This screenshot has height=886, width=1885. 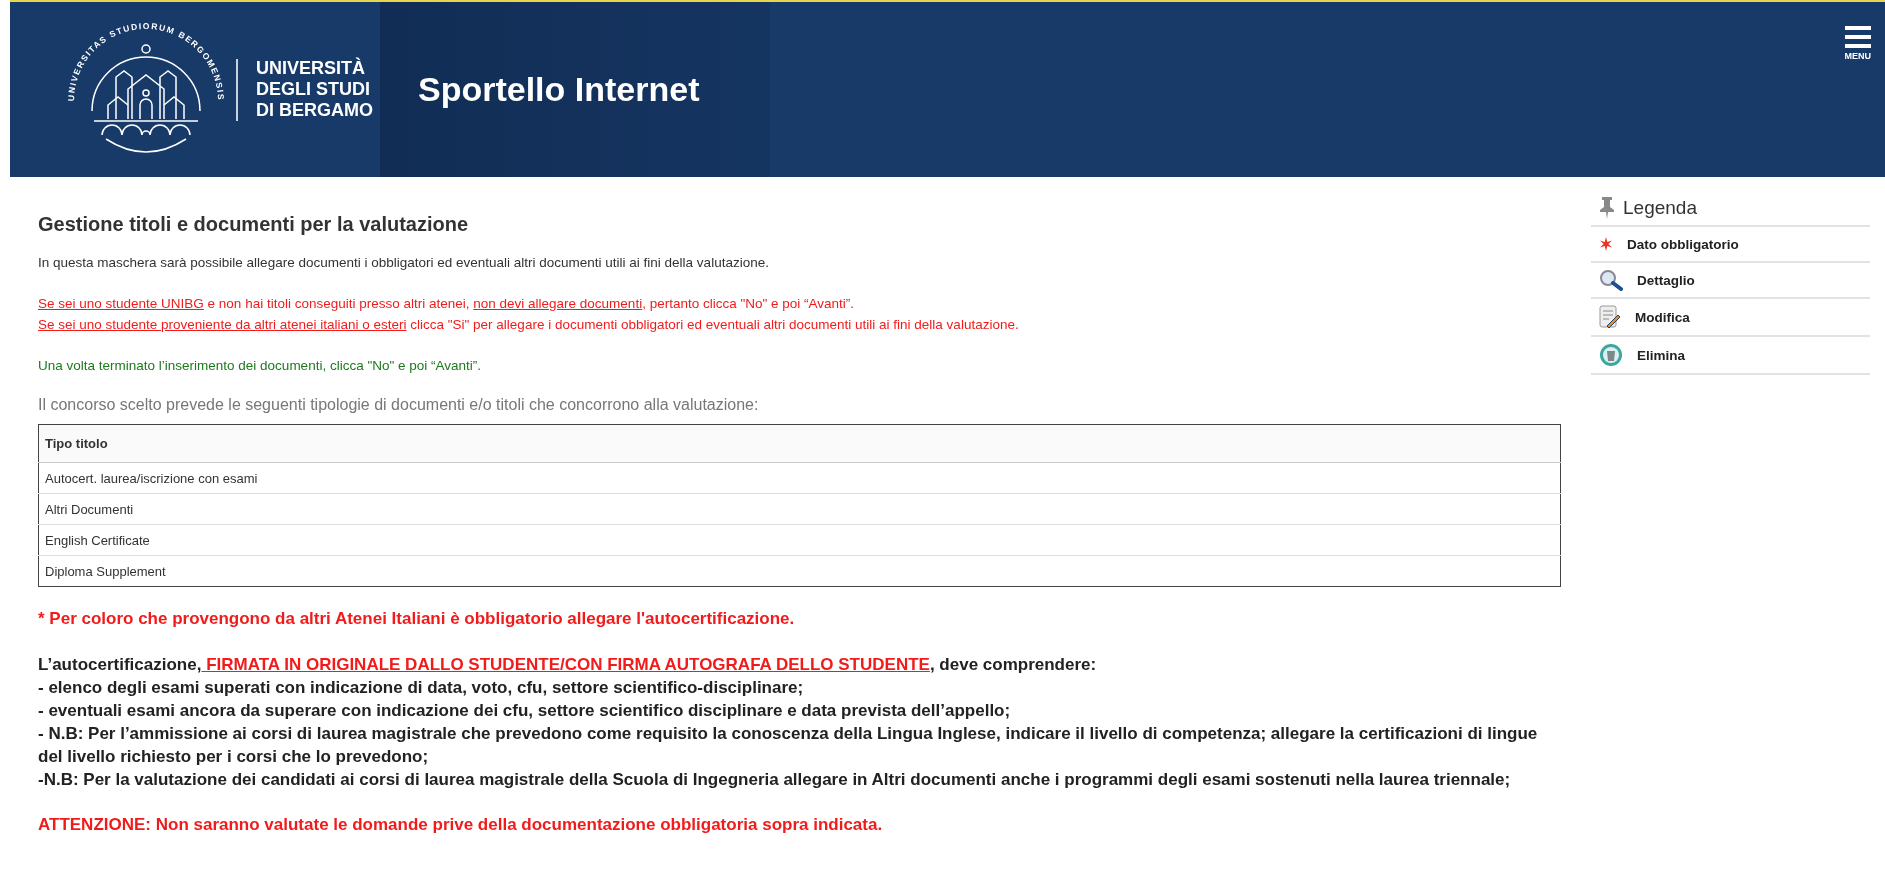 I want to click on table-cell: Diploma Supplement, so click(x=799, y=571).